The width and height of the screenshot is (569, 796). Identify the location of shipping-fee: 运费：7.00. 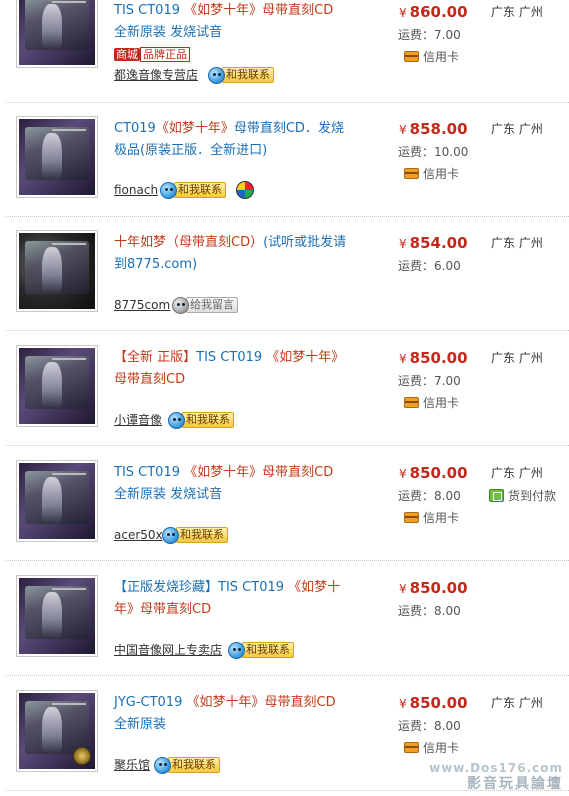
(429, 380).